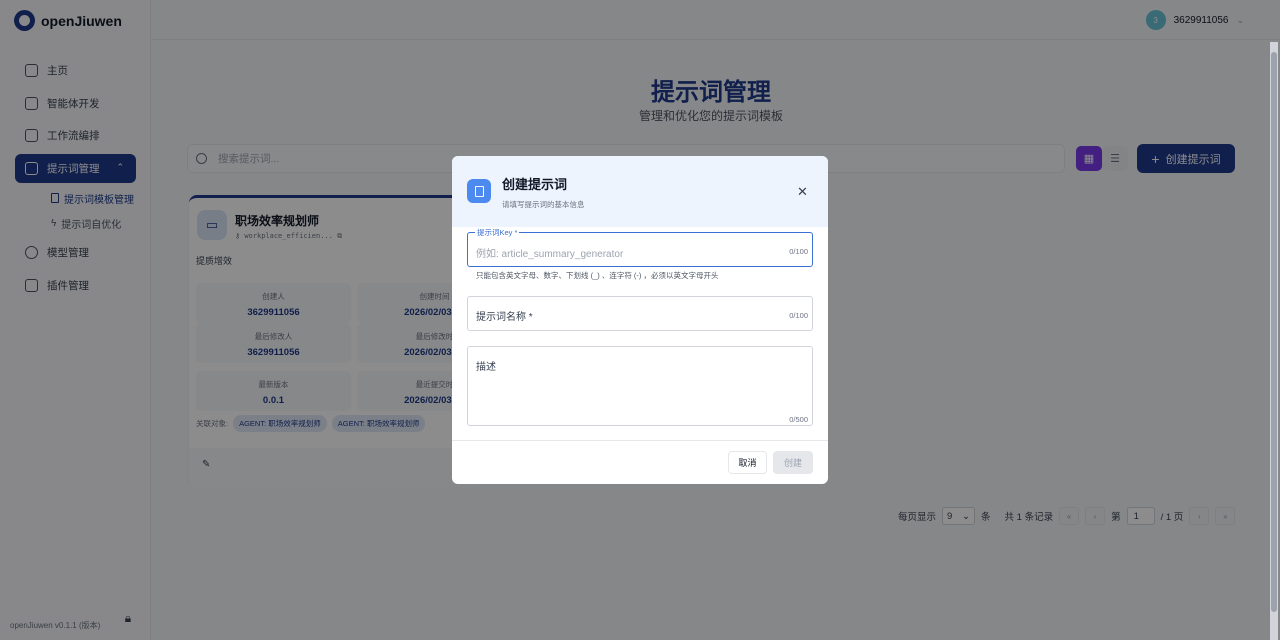 The image size is (1280, 640). Describe the element at coordinates (504, 317) in the screenshot. I see `prompt-name-label: 提示词名称 *` at that location.